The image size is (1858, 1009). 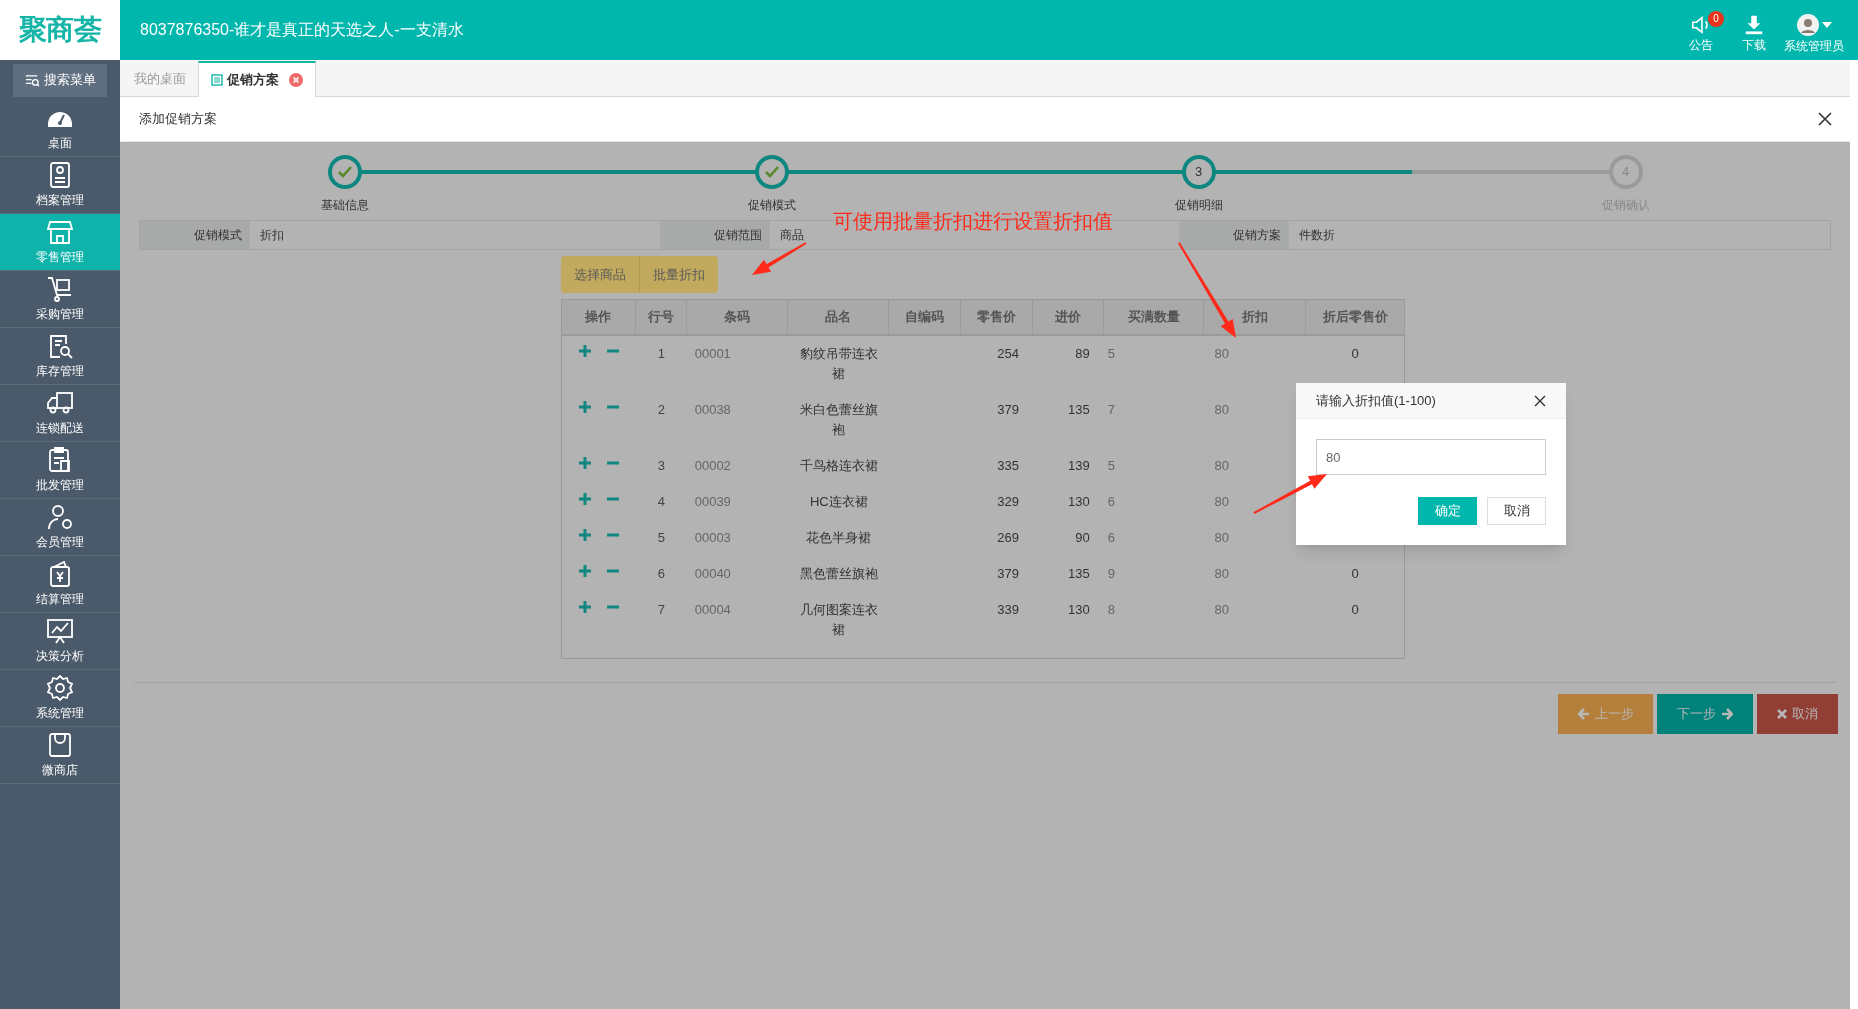 What do you see at coordinates (1827, 25) in the screenshot?
I see `caret-icon` at bounding box center [1827, 25].